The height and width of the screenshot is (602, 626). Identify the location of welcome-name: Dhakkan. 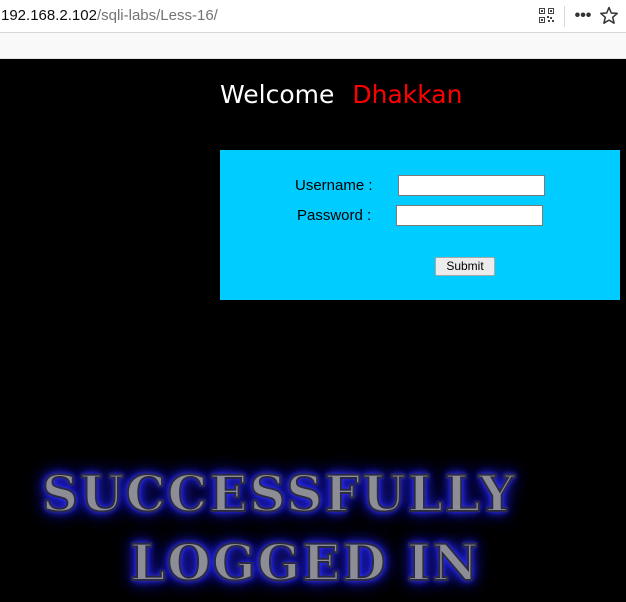
(407, 94).